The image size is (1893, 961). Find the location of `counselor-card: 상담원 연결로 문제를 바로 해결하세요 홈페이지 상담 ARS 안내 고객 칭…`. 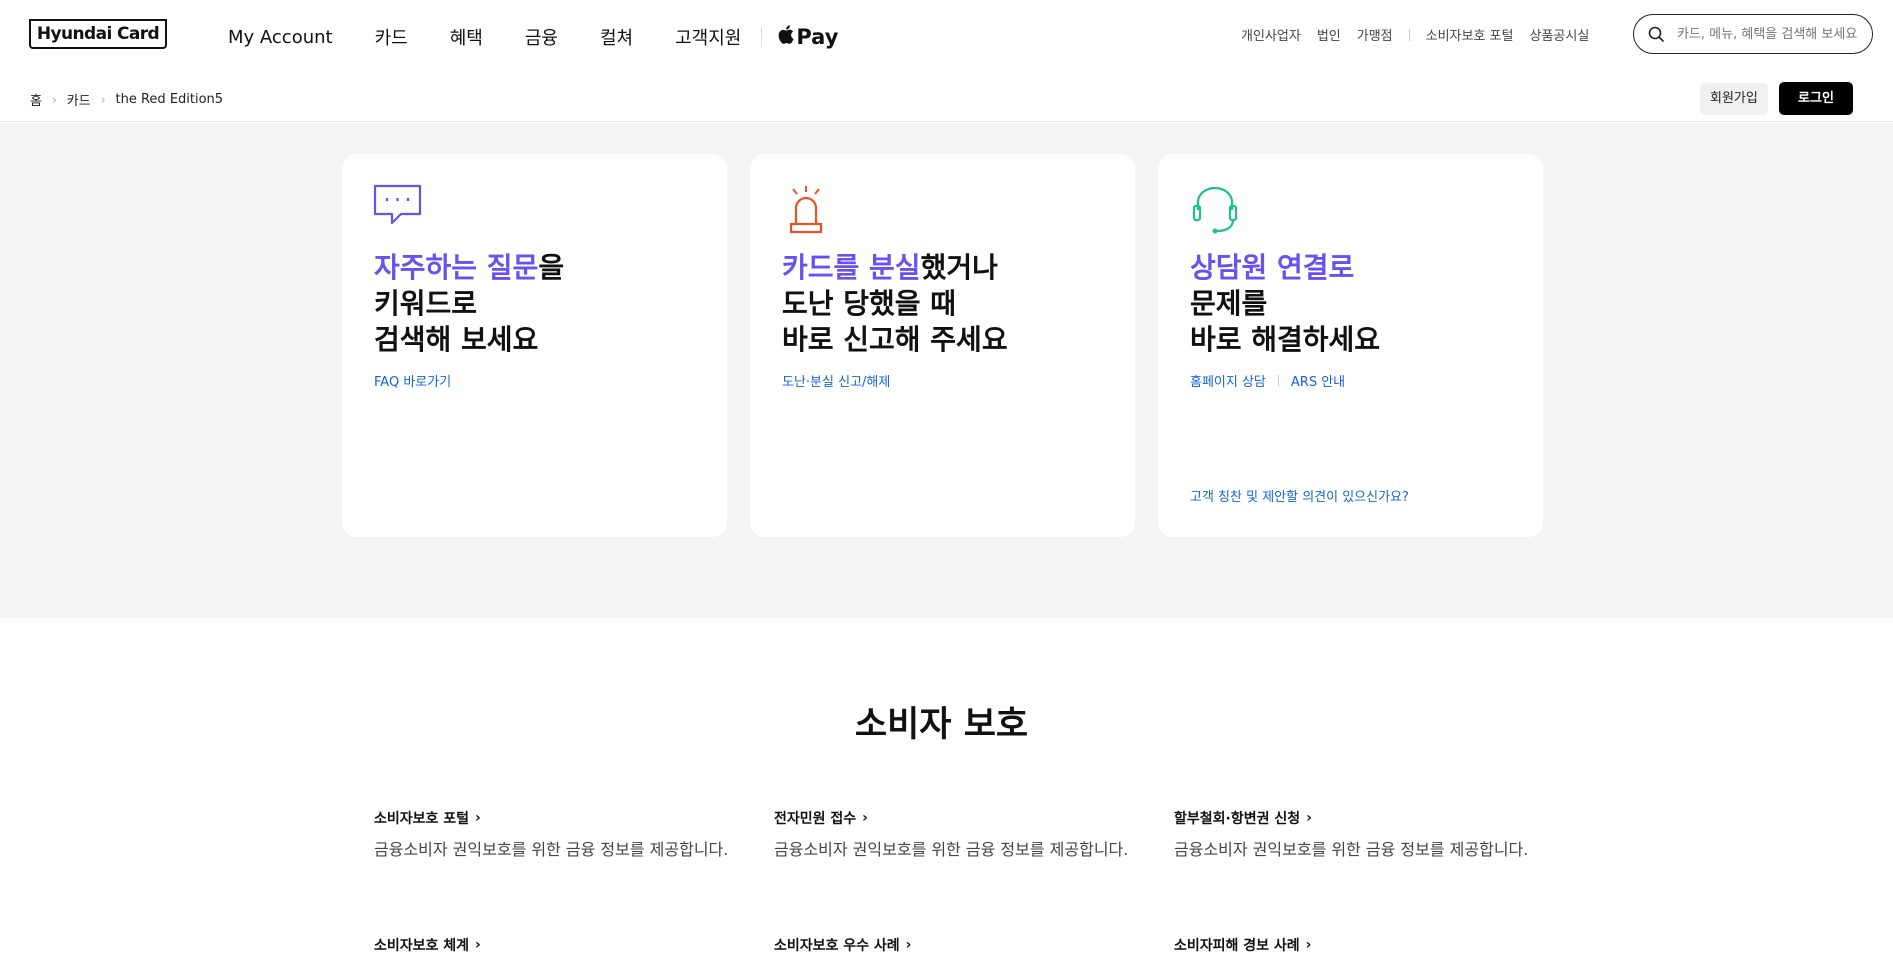

counselor-card: 상담원 연결로 문제를 바로 해결하세요 홈페이지 상담 ARS 안내 고객 칭… is located at coordinates (1350, 345).